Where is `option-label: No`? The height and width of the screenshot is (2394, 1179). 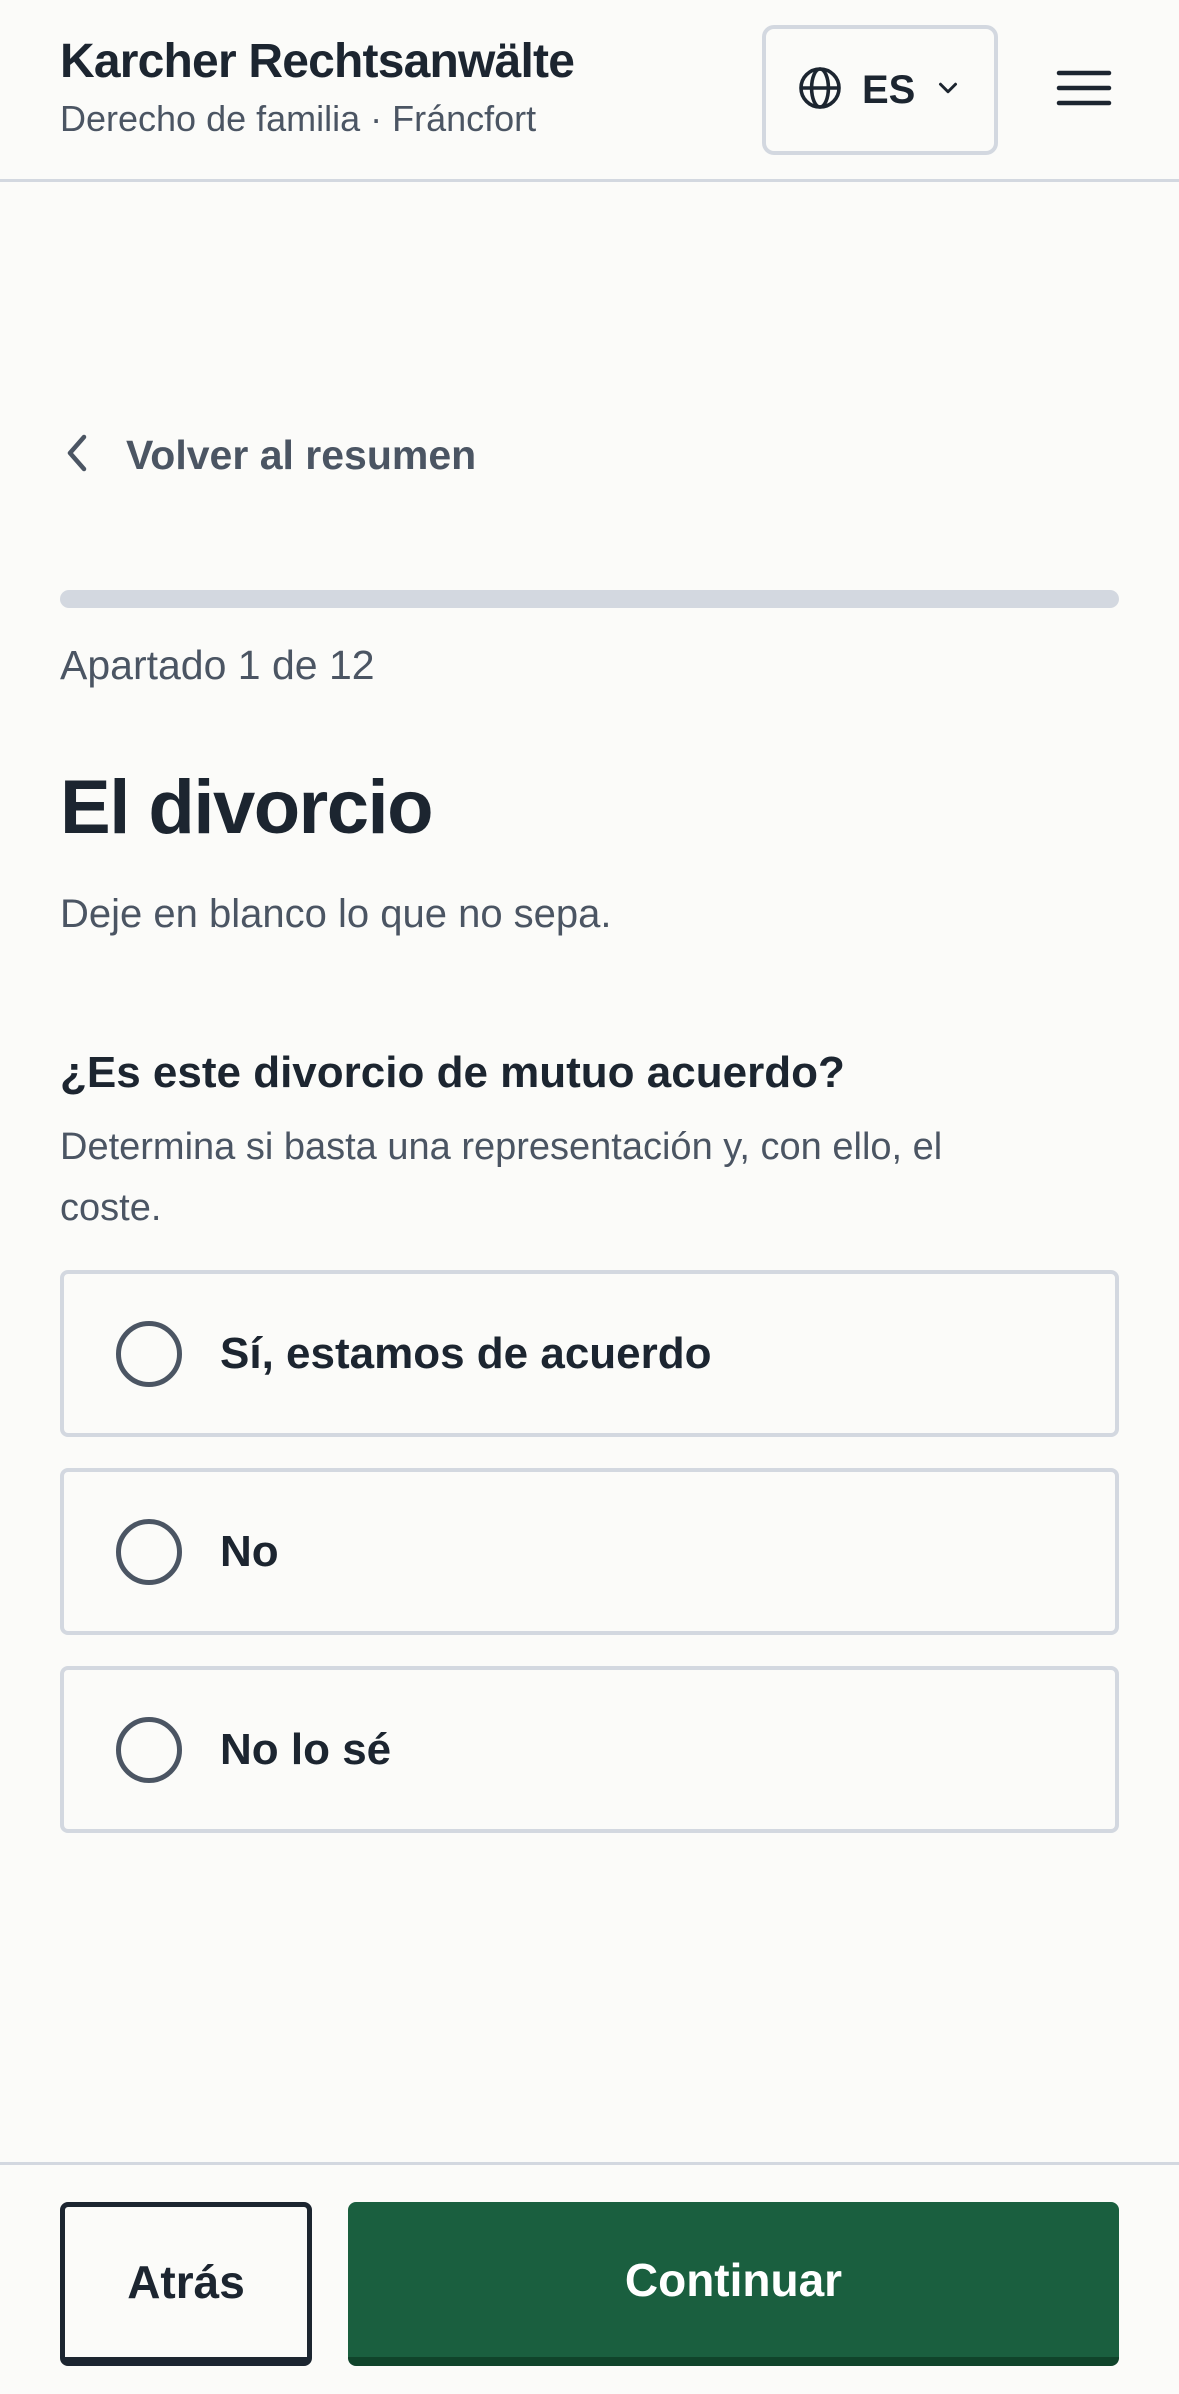 option-label: No is located at coordinates (249, 1551).